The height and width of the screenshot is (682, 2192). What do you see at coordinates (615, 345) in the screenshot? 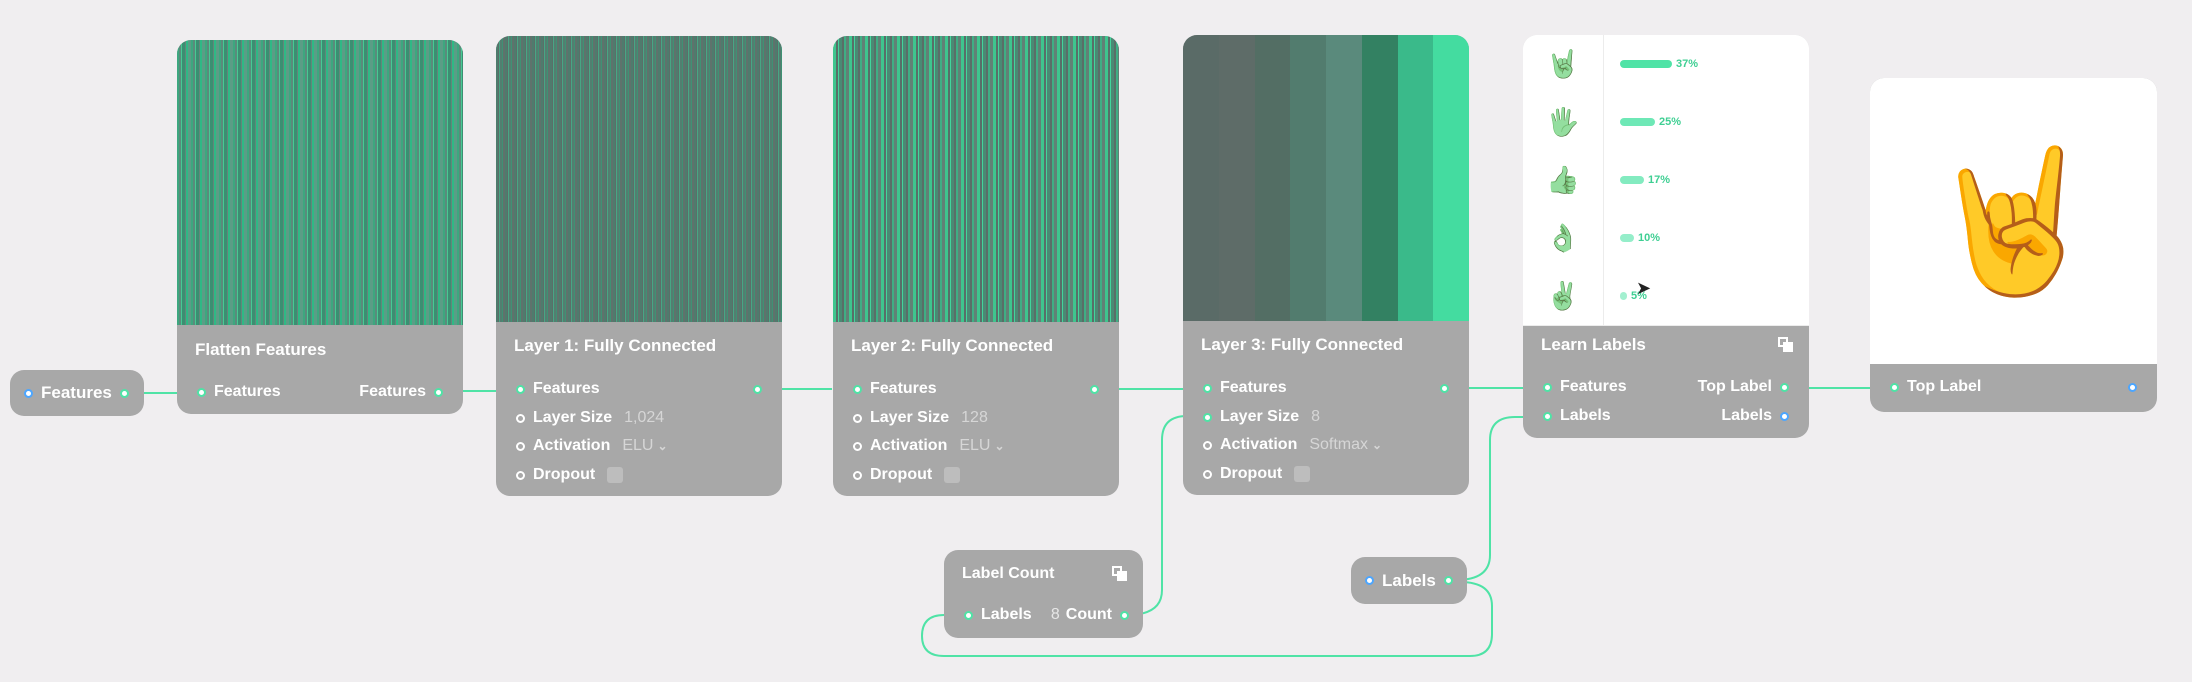
I see `node-title: Layer 1: Fully Connected` at bounding box center [615, 345].